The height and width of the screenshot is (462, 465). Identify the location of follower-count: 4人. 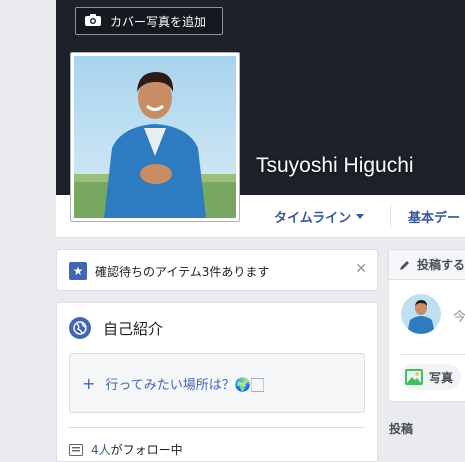
(101, 449).